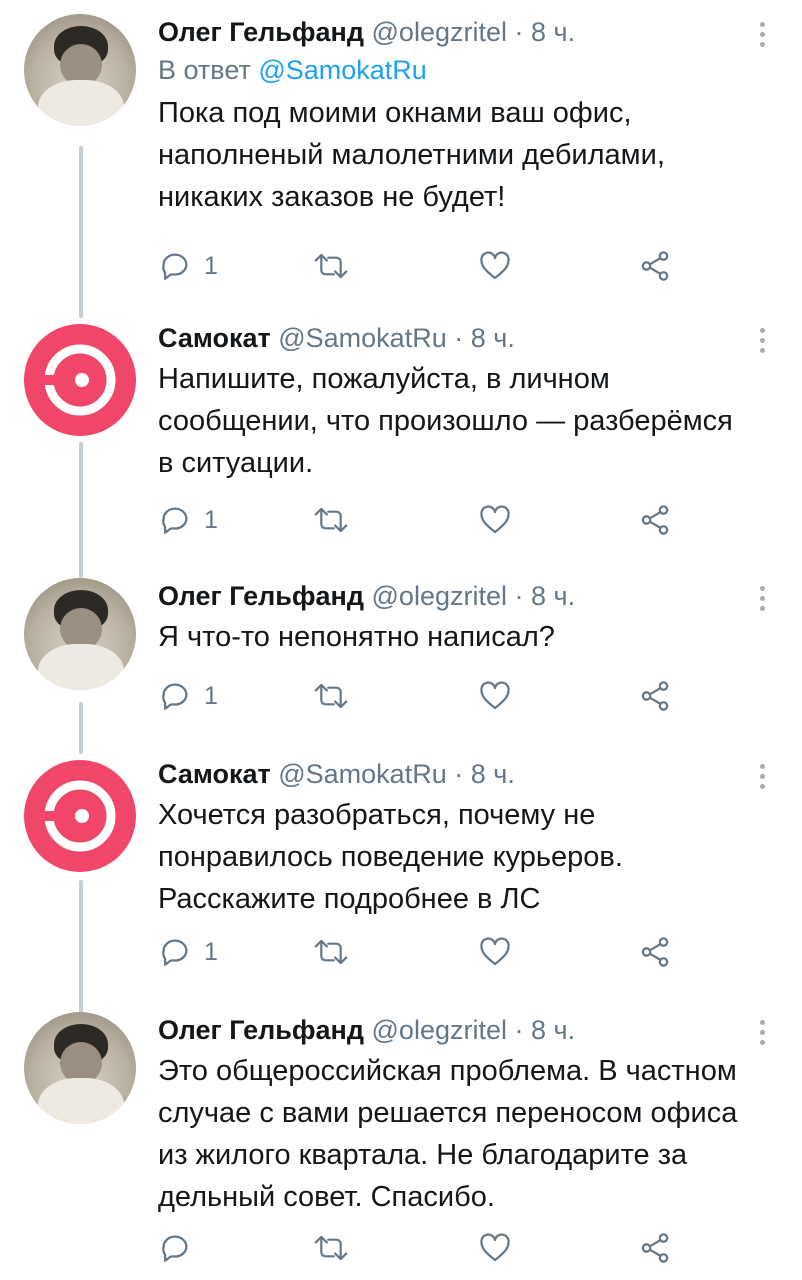 This screenshot has width=802, height=1280. What do you see at coordinates (377, 815) in the screenshot?
I see `tweet-text-line: Хочется разобраться, почему не` at bounding box center [377, 815].